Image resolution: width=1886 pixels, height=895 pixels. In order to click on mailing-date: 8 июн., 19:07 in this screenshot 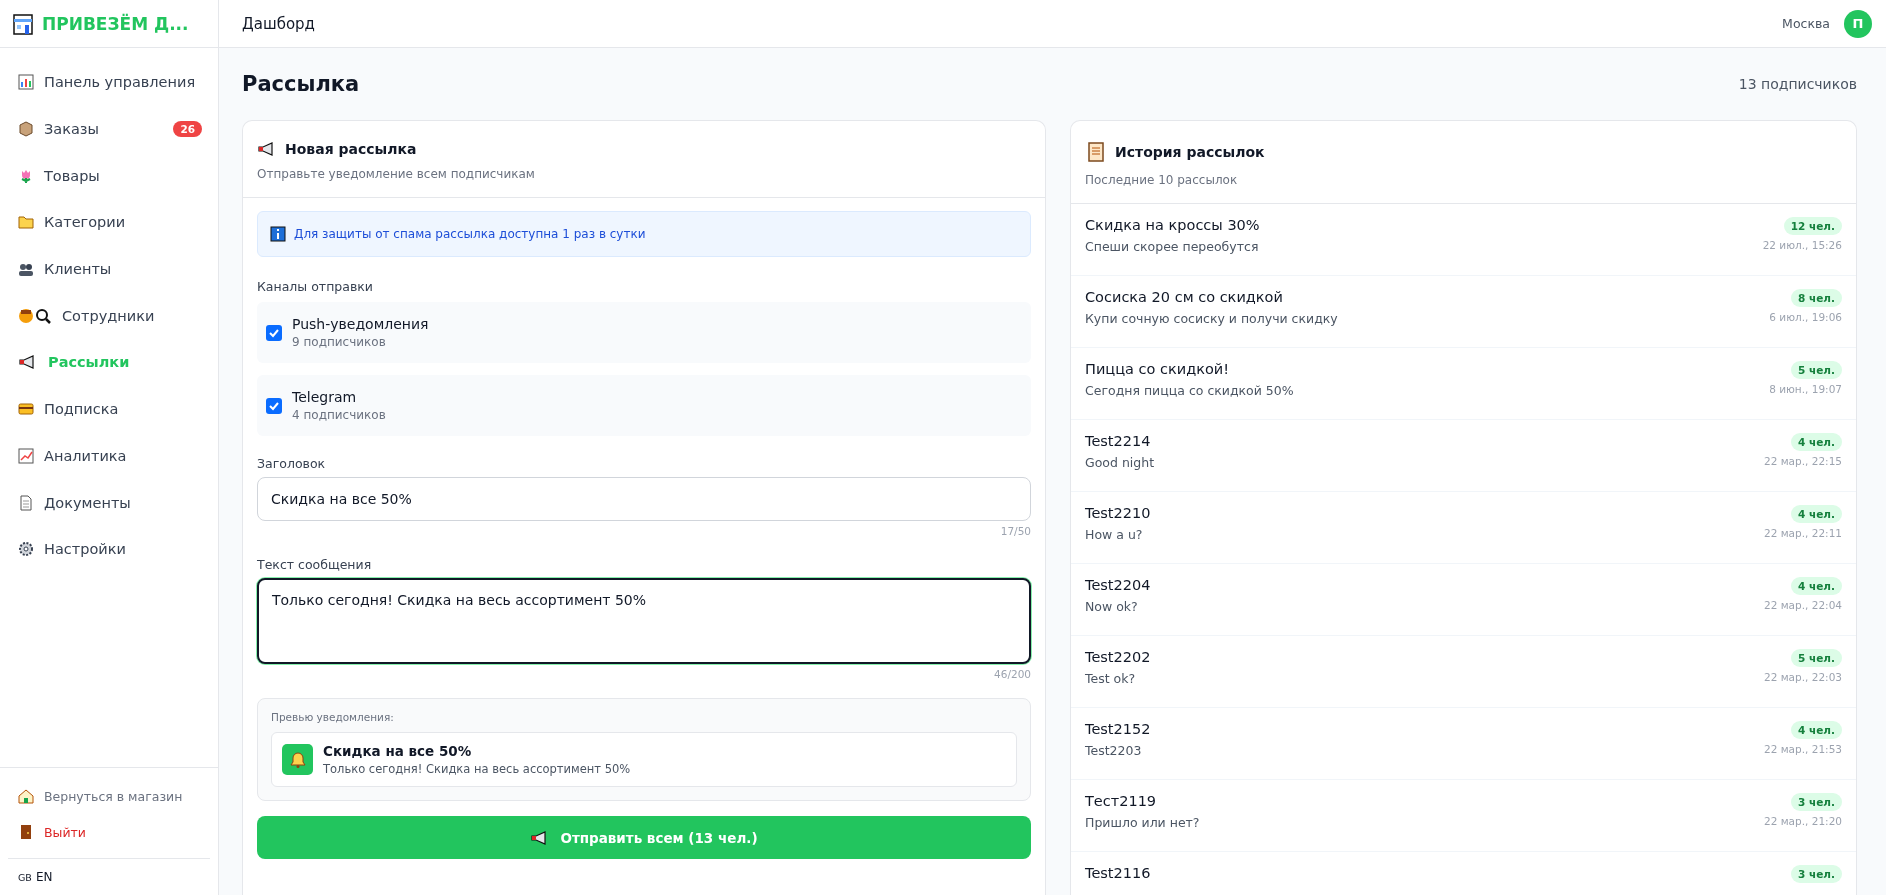, I will do `click(1805, 389)`.